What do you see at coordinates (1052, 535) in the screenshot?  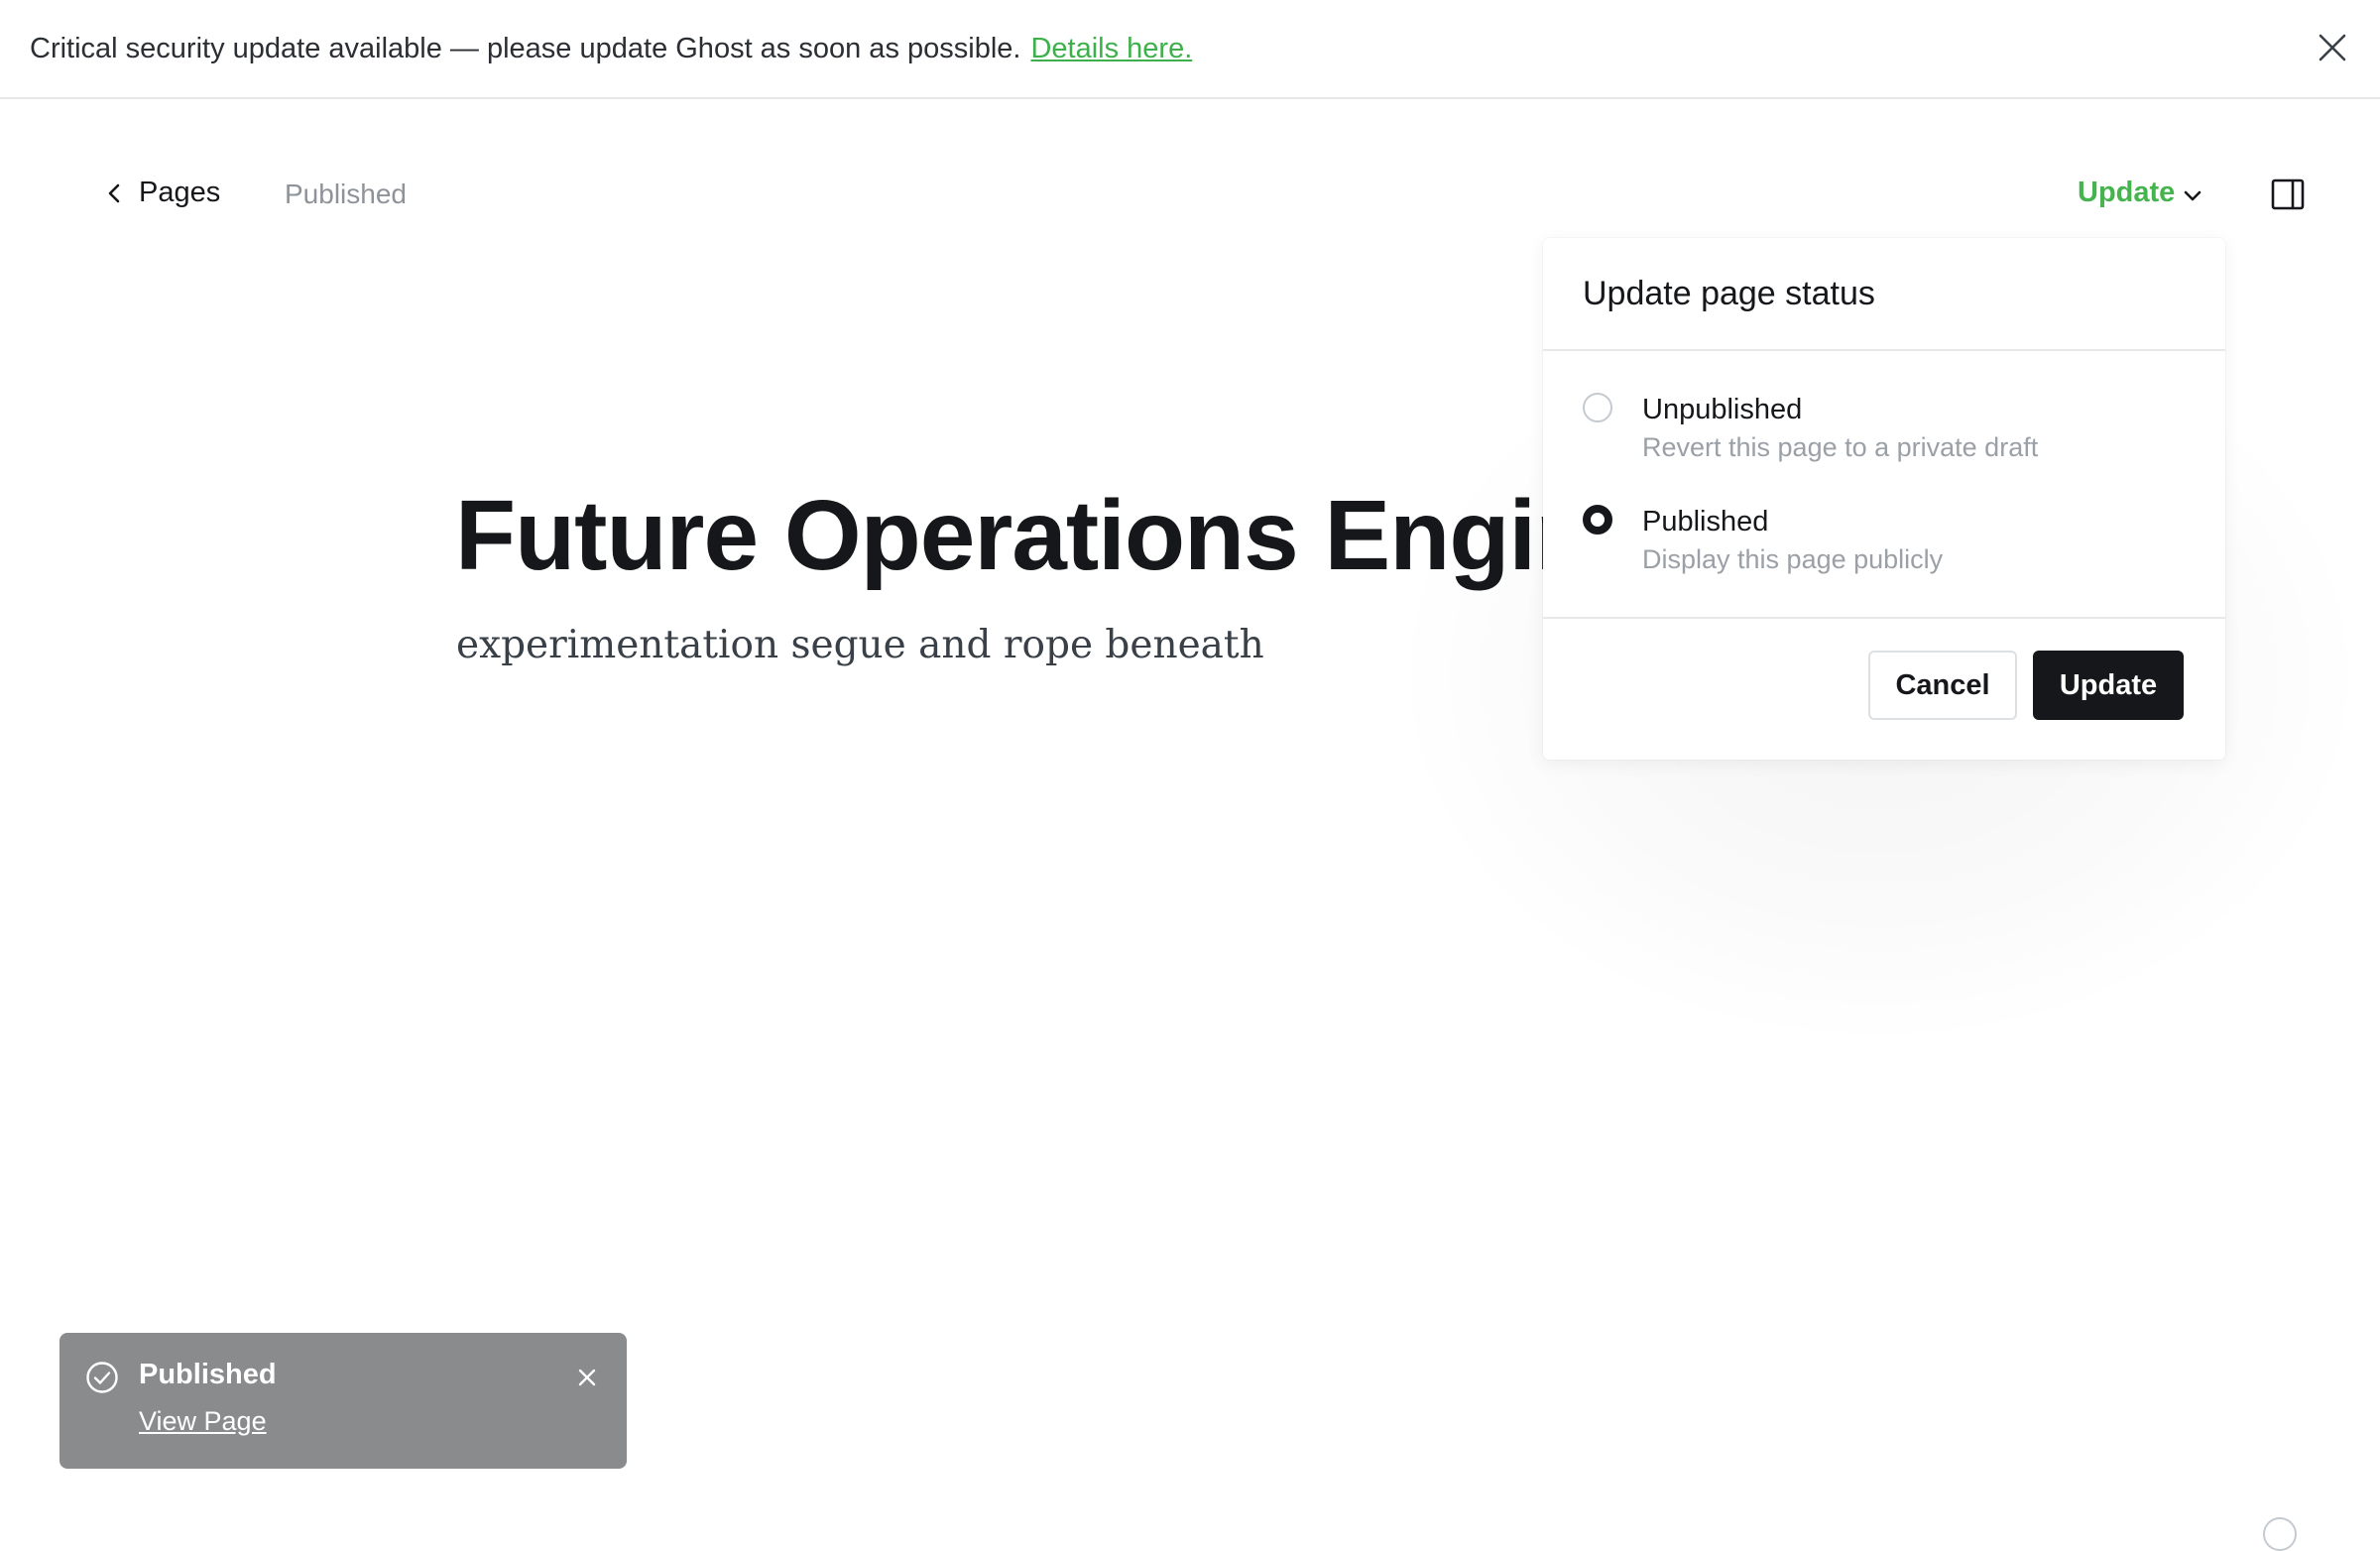 I see `page-title: Future Operations Engine` at bounding box center [1052, 535].